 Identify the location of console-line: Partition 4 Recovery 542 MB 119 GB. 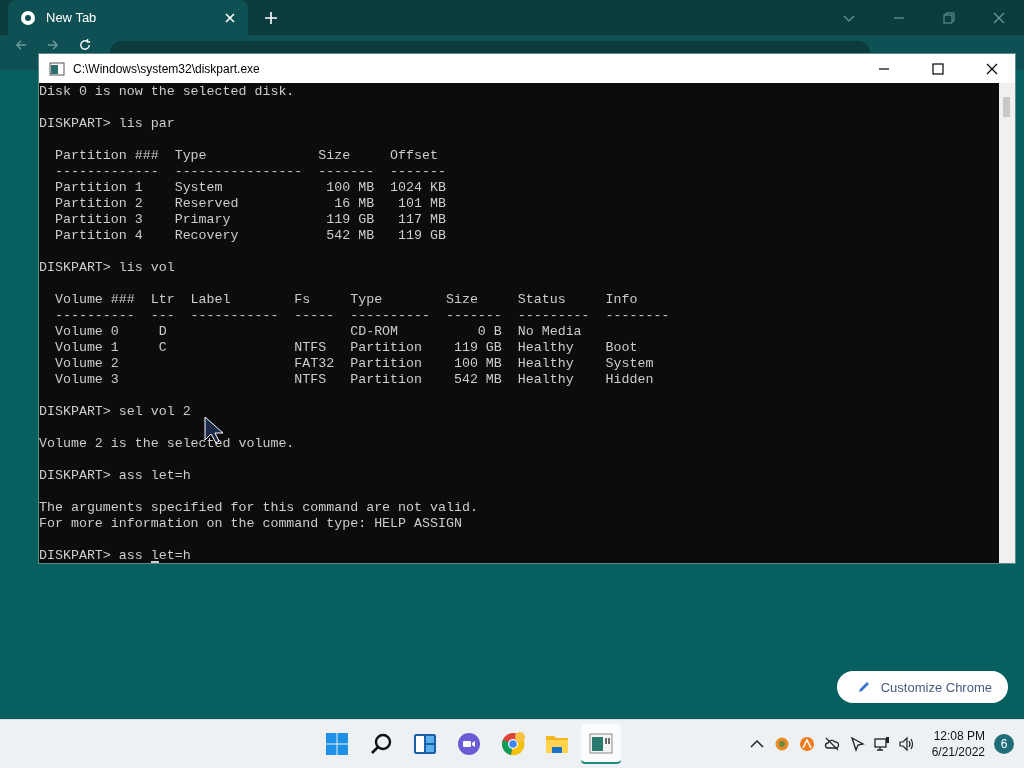
(249, 236).